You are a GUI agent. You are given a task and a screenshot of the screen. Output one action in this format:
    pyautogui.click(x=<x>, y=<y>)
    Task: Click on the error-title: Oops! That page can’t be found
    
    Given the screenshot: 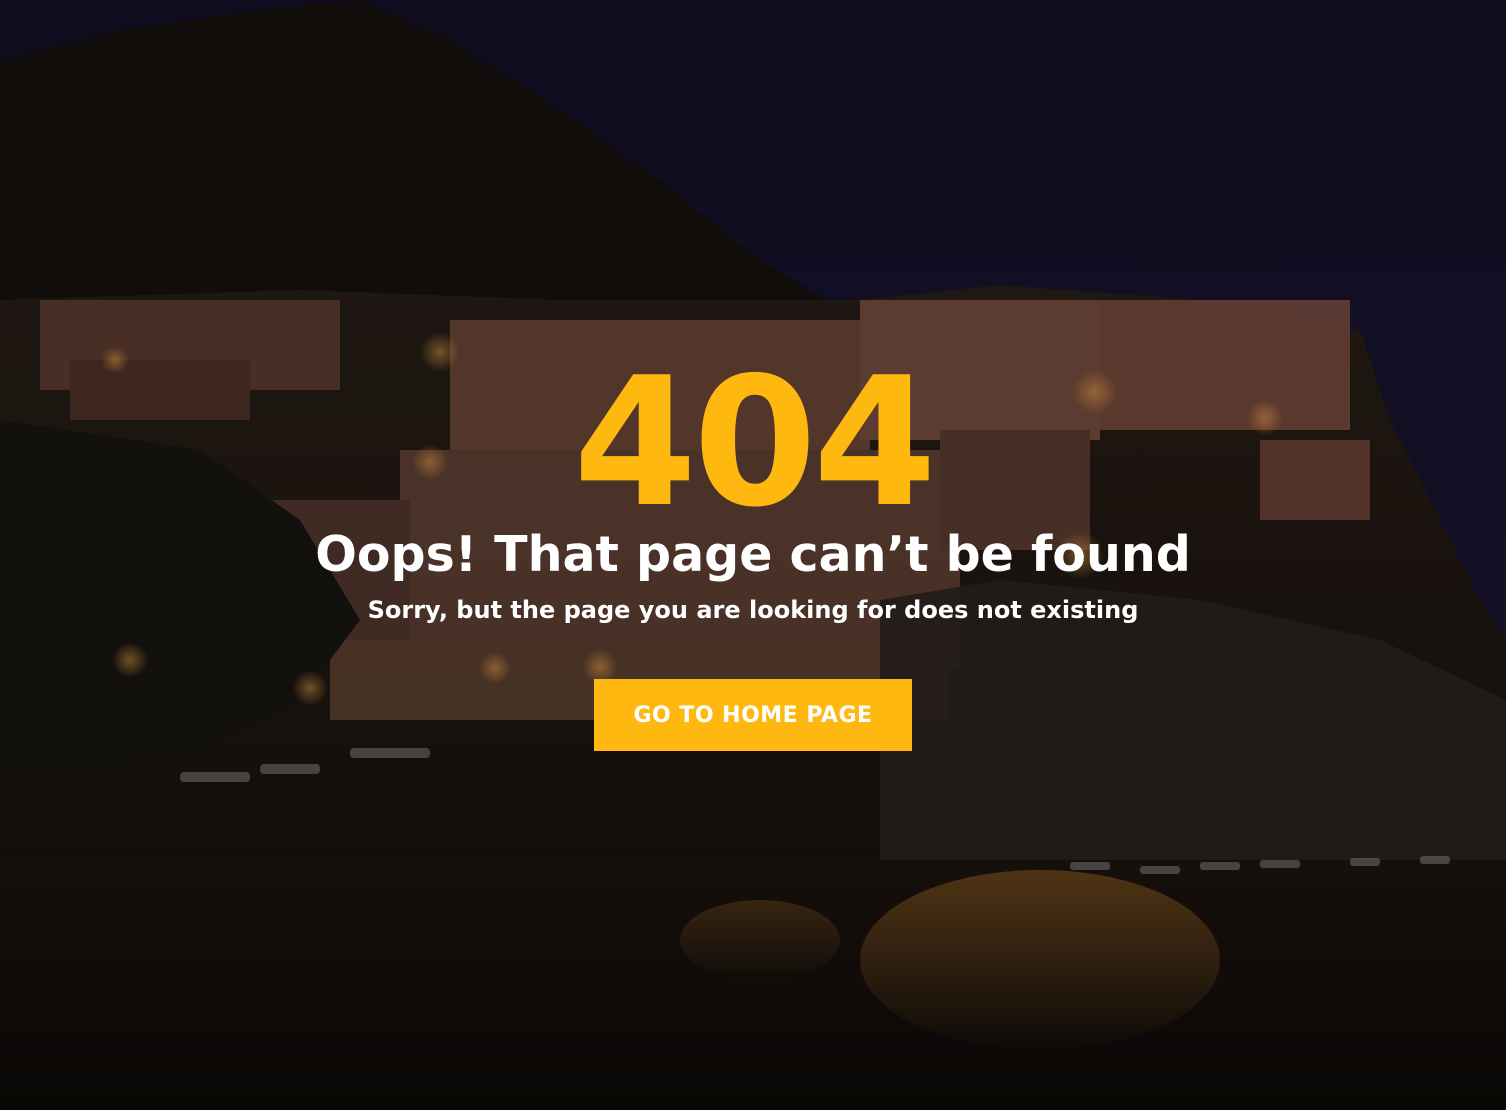 What is the action you would take?
    pyautogui.click(x=753, y=554)
    